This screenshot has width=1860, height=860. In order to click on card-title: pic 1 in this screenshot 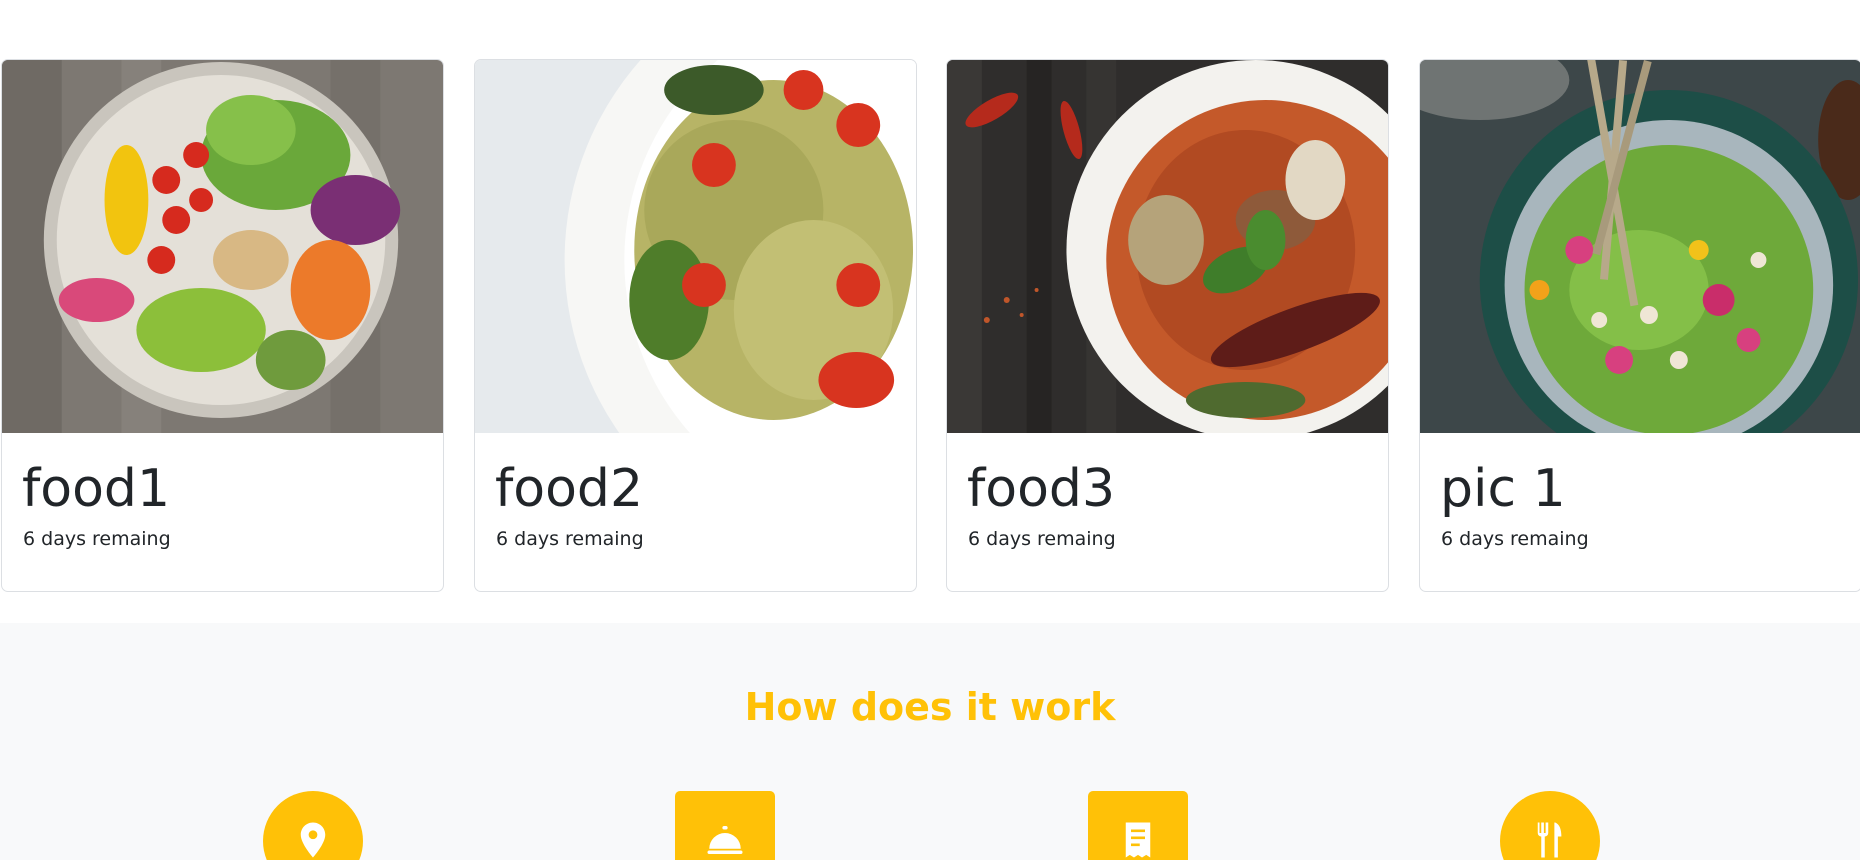, I will do `click(1503, 489)`.